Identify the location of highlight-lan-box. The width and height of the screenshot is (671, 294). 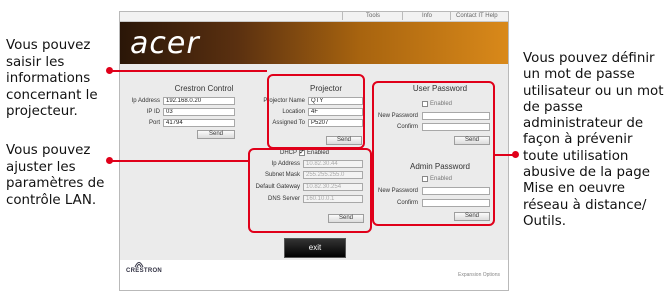
(310, 190).